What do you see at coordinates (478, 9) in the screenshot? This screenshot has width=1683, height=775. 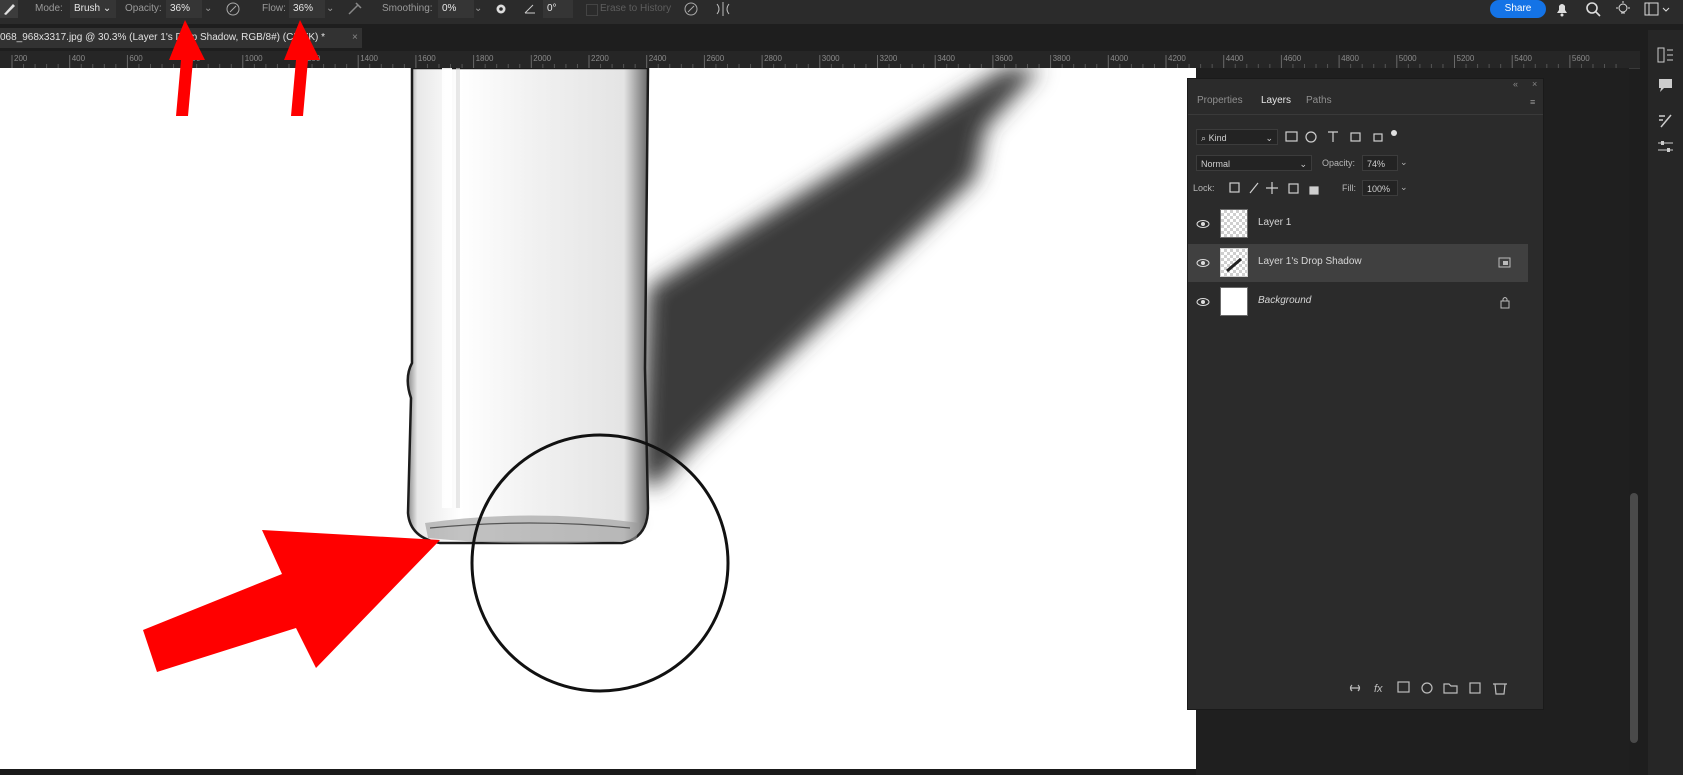 I see `smoothing-dropdown-chevron-icon: ⌄` at bounding box center [478, 9].